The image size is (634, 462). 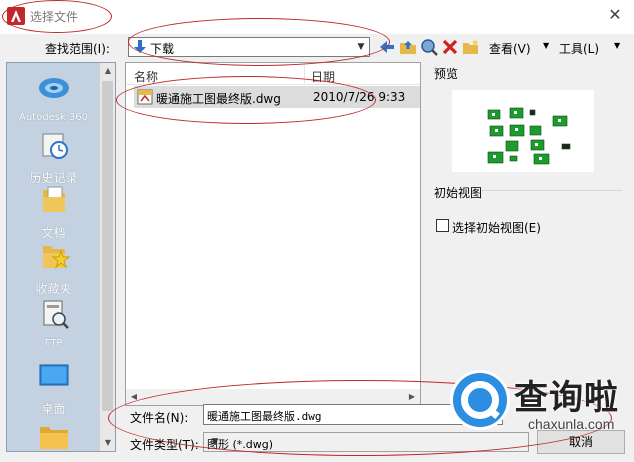 I want to click on column-divider, so click(x=304, y=74).